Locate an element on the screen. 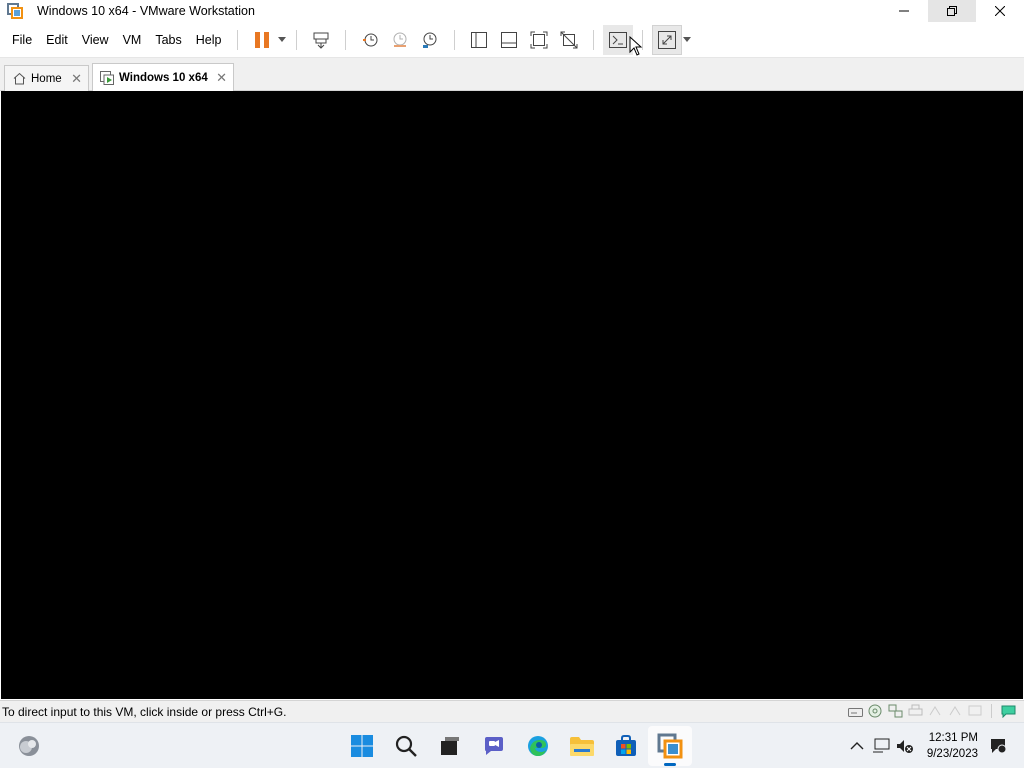 This screenshot has width=1024, height=769. minimize-icon is located at coordinates (904, 11).